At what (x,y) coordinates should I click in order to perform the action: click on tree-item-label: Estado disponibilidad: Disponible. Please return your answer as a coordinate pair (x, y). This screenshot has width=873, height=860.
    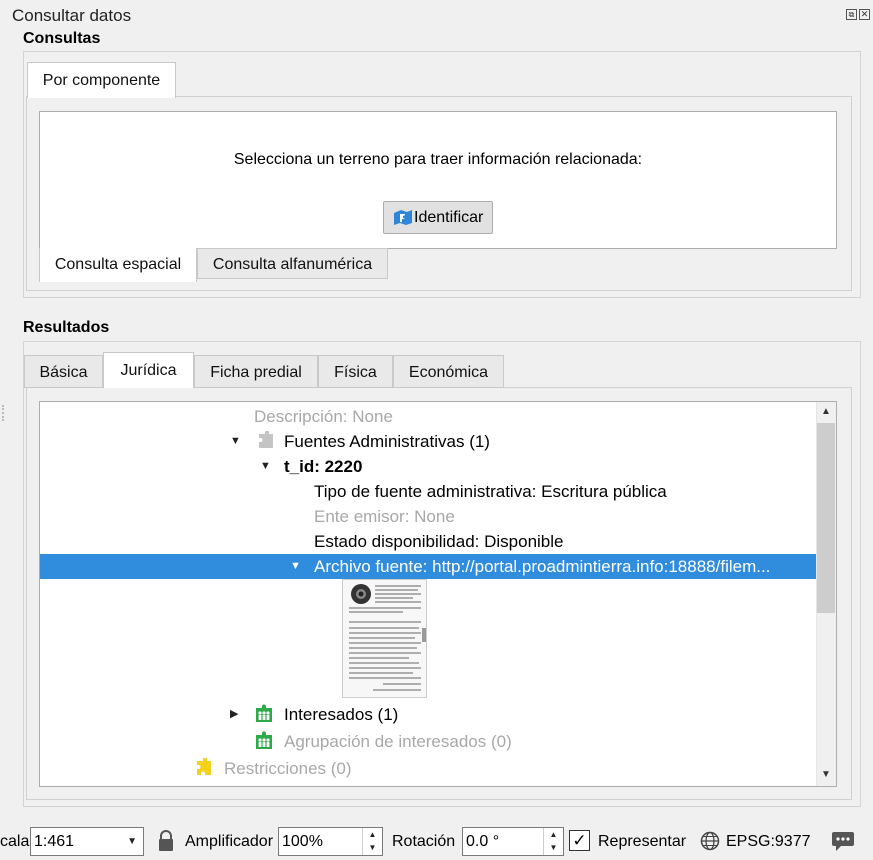
    Looking at the image, I should click on (439, 541).